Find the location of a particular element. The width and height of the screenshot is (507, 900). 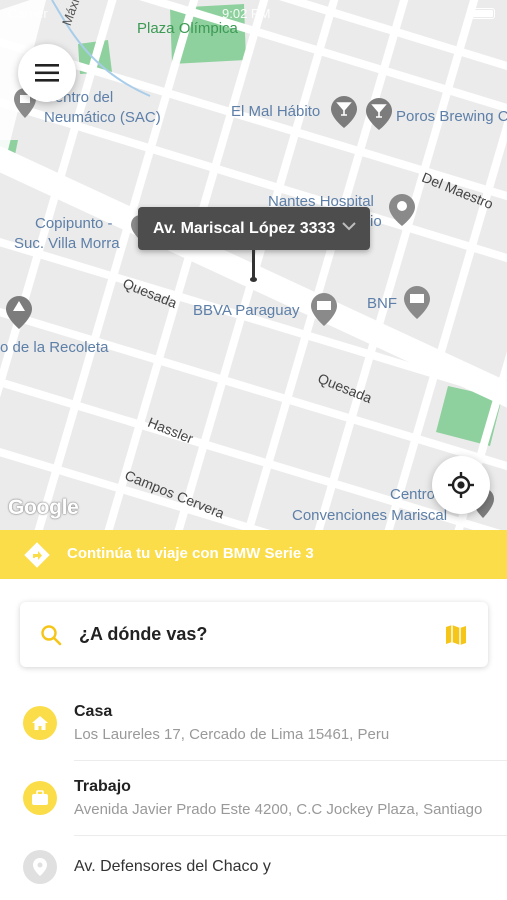

search-placeholder: ¿A dónde vas? is located at coordinates (143, 634).